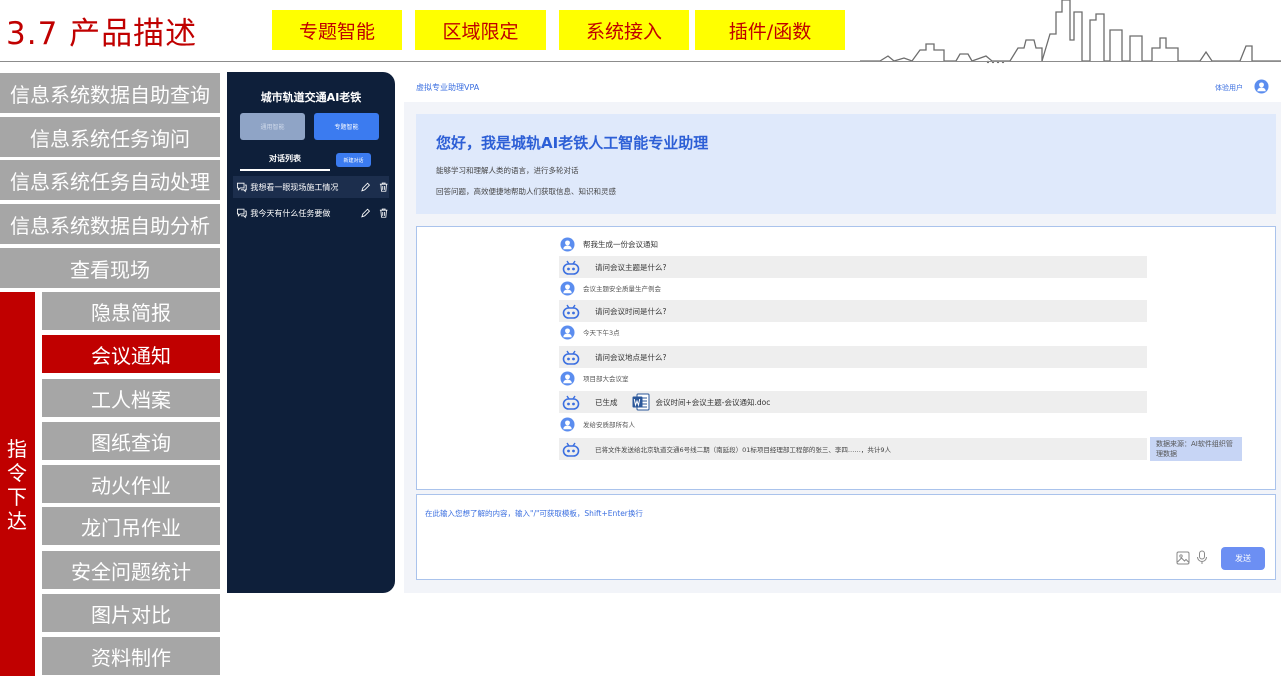  Describe the element at coordinates (853, 357) in the screenshot. I see `bot-message: 请问会议地点是什么?` at that location.